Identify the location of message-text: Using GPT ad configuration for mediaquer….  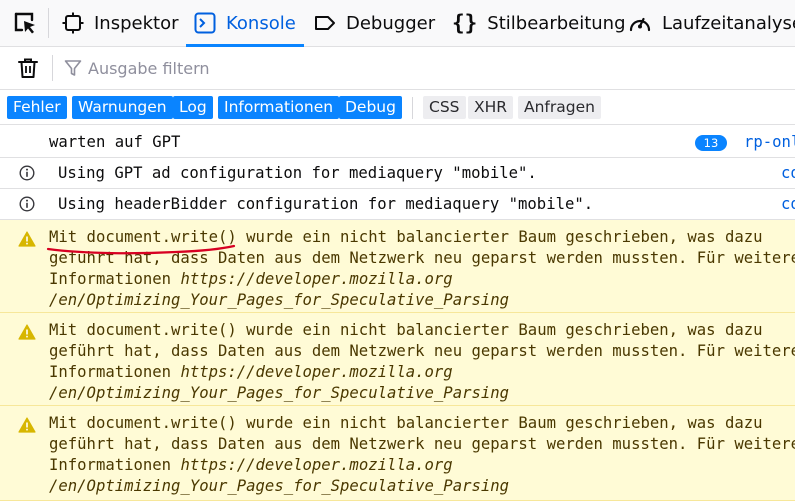
(297, 173).